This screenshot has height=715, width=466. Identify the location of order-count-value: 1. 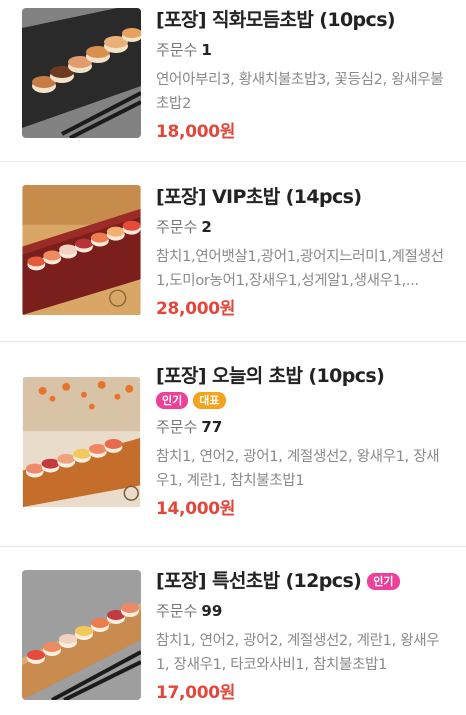
(206, 50).